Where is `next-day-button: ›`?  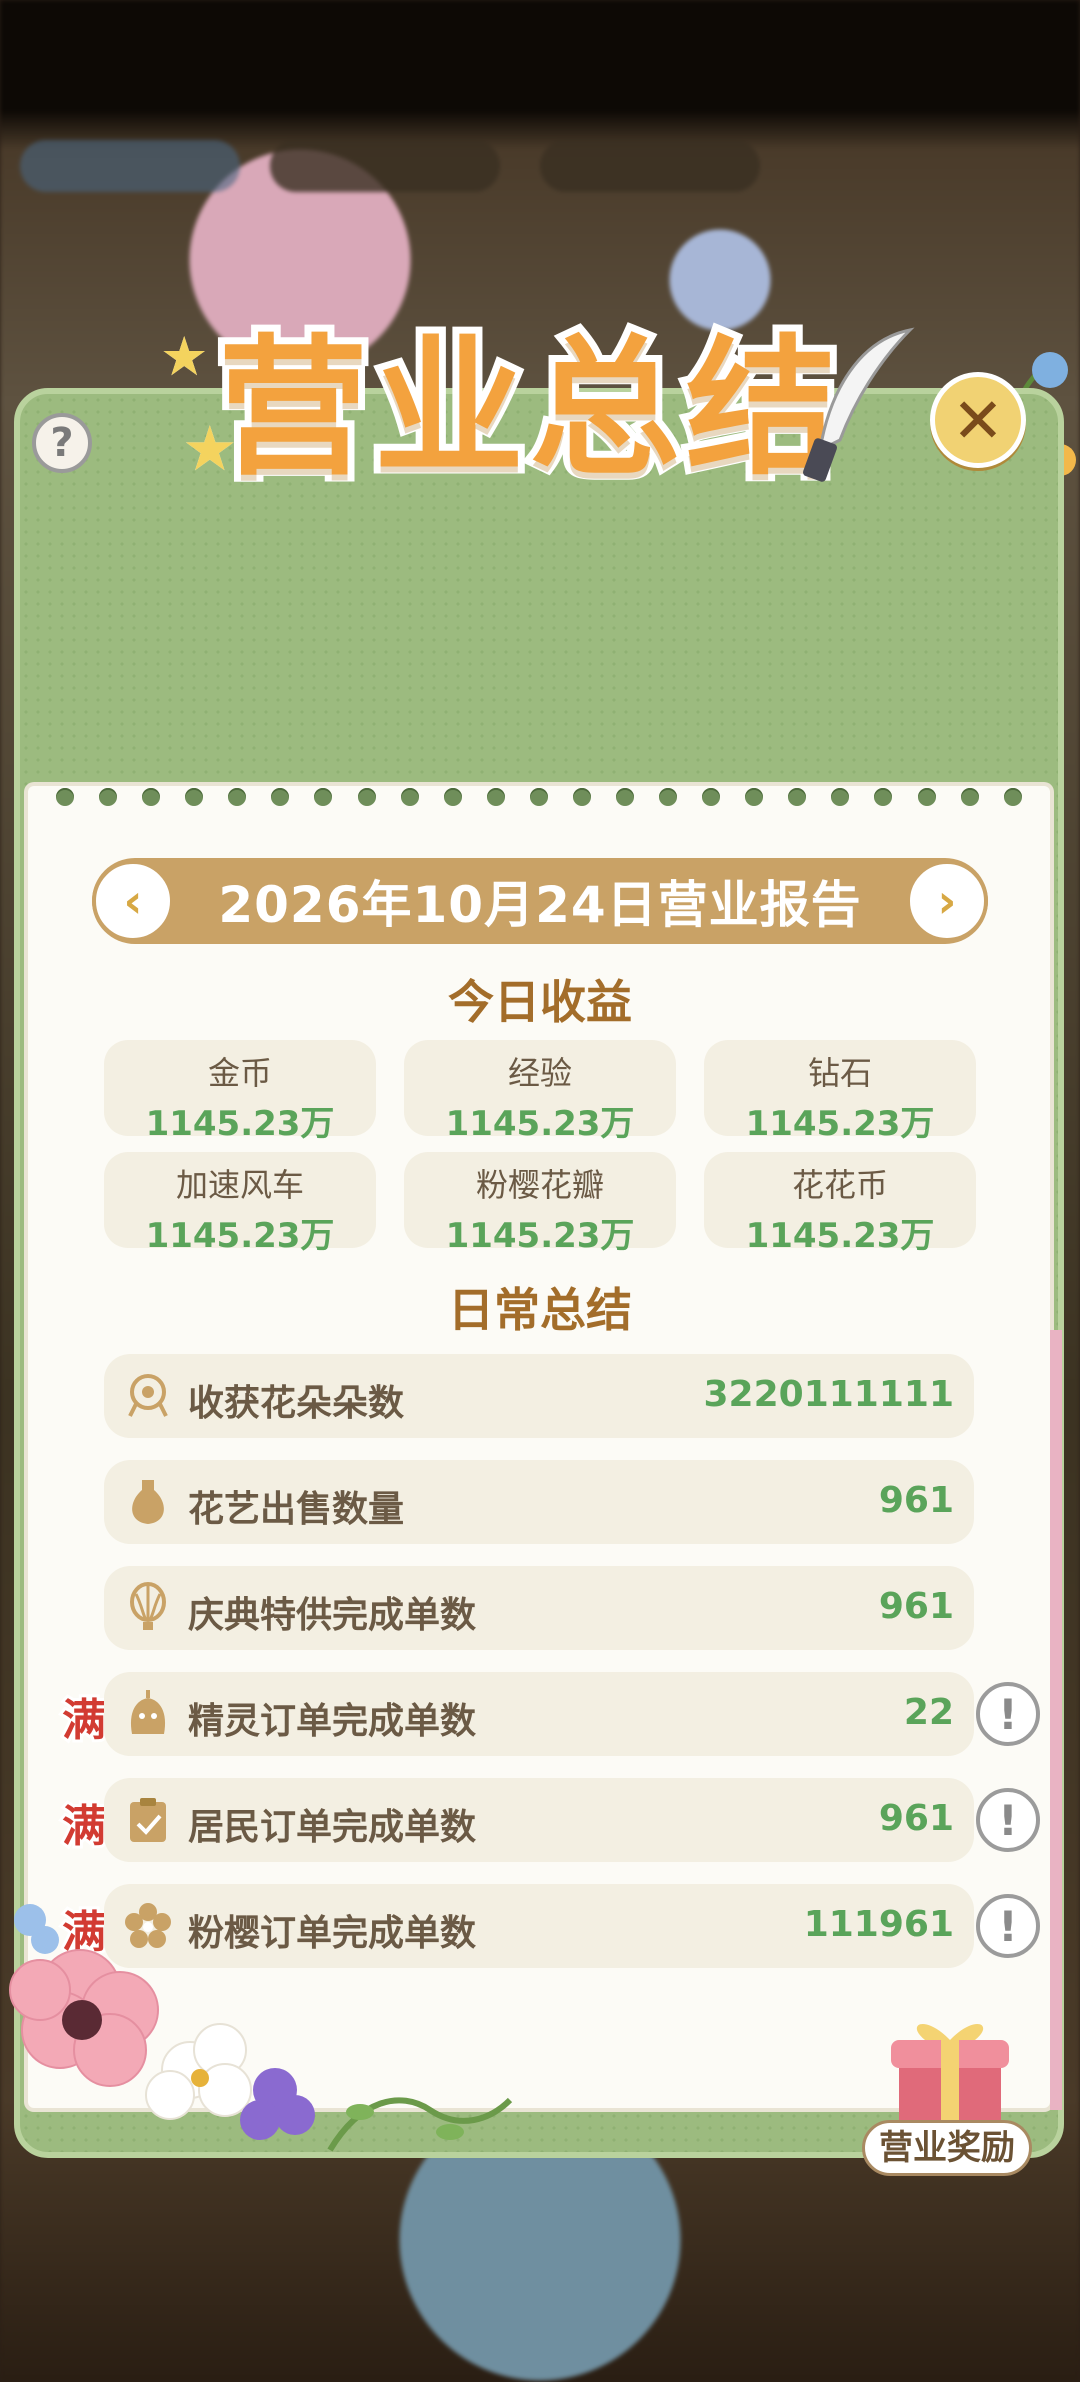
next-day-button: › is located at coordinates (947, 901).